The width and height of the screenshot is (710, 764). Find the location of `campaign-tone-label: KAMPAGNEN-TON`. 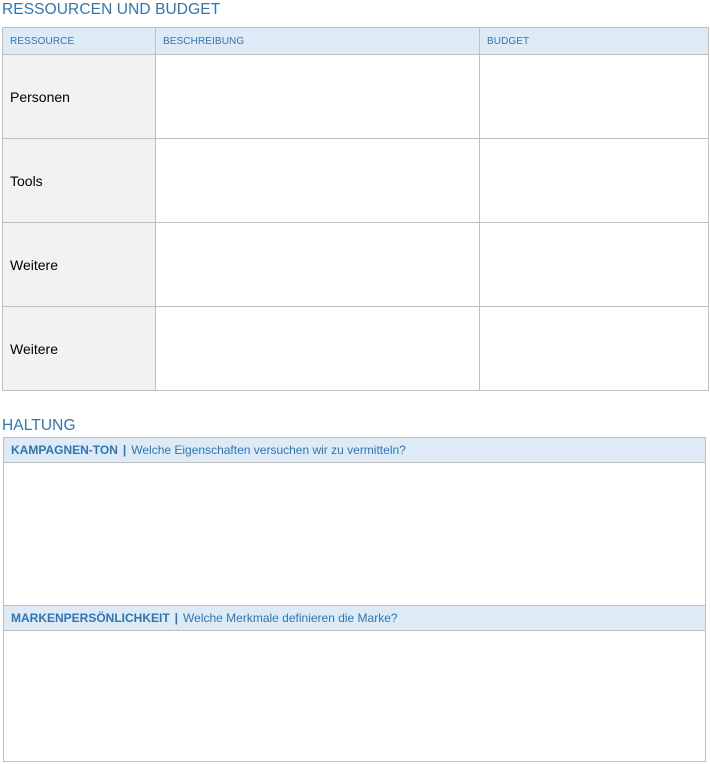

campaign-tone-label: KAMPAGNEN-TON is located at coordinates (64, 450).